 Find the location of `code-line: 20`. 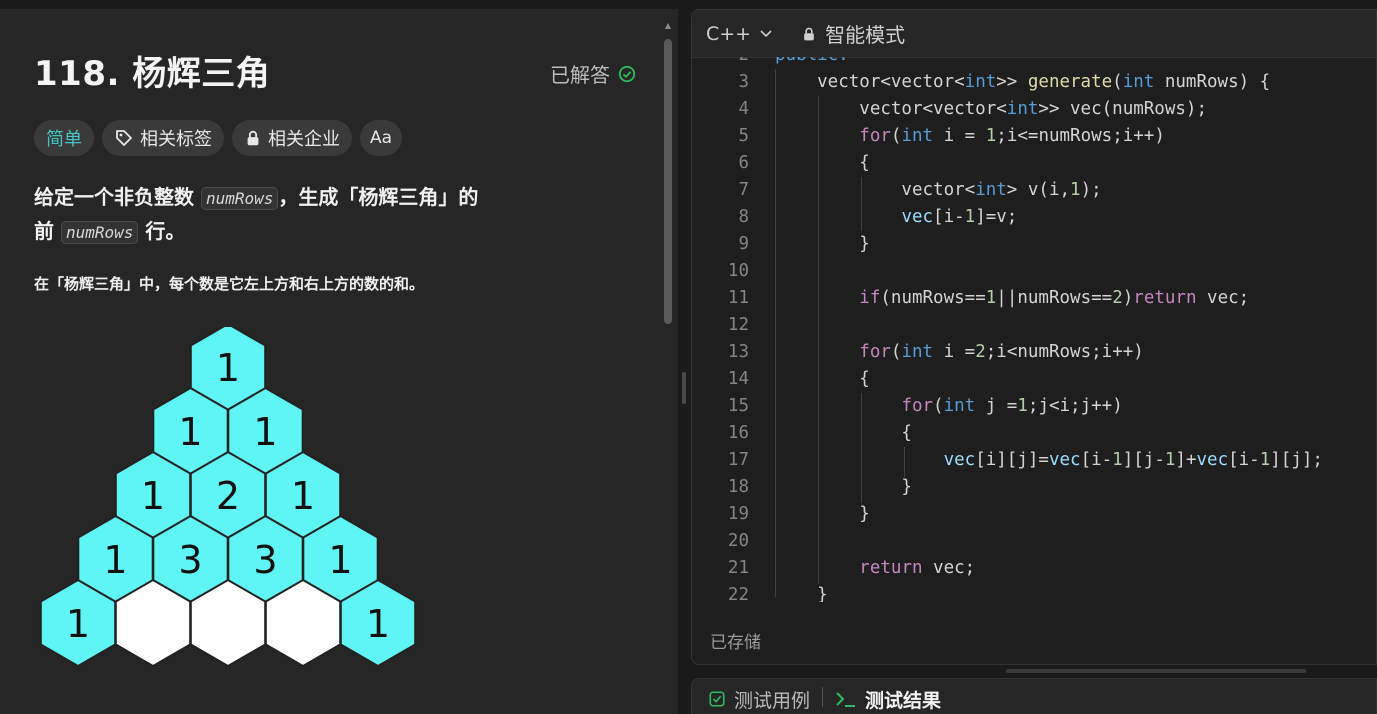

code-line: 20 is located at coordinates (1034, 541).